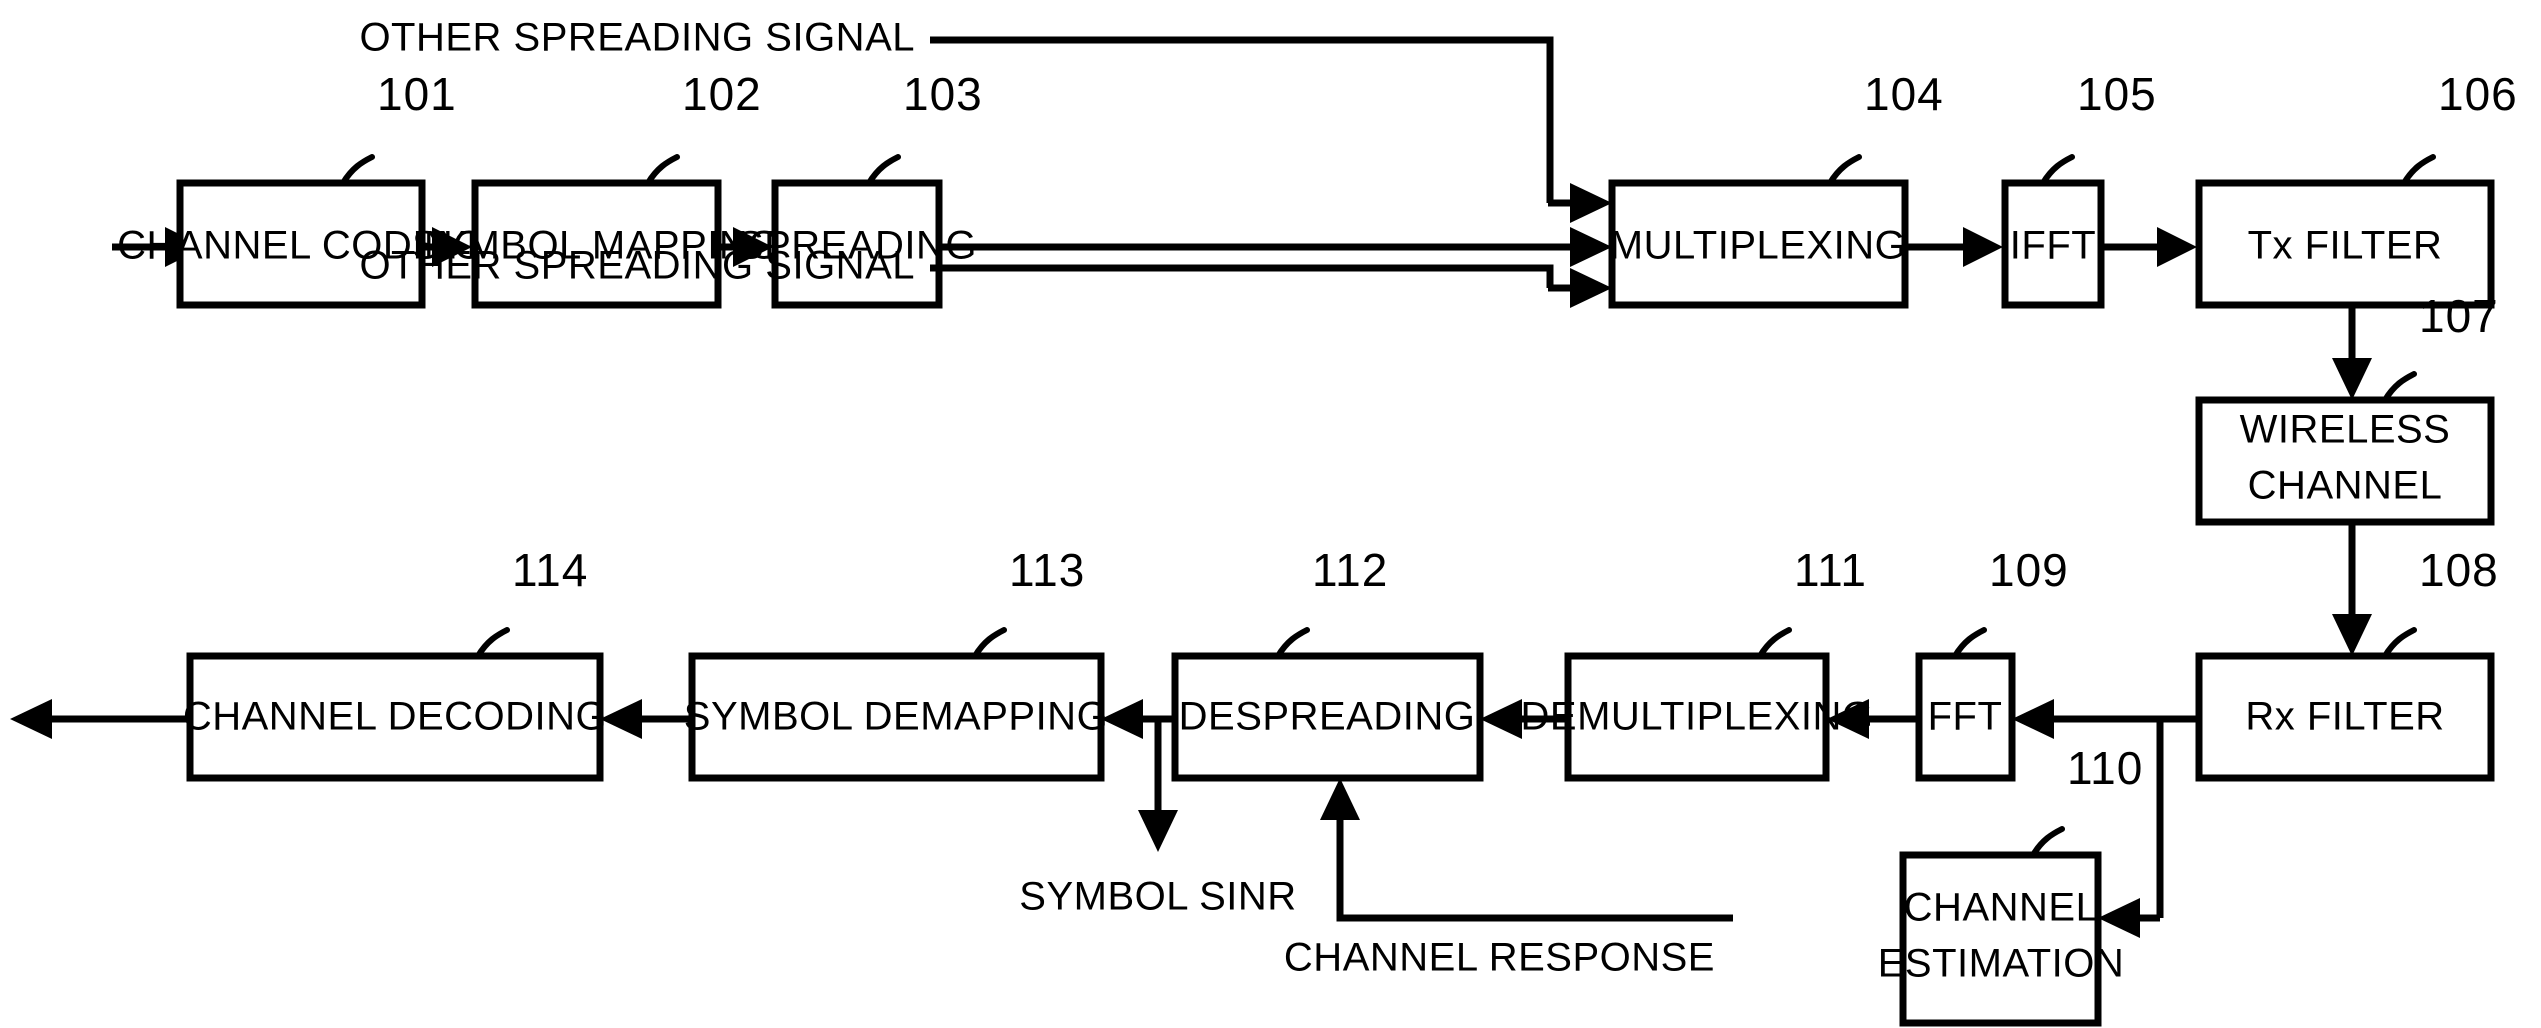 The image size is (2541, 1028). Describe the element at coordinates (1327, 717) in the screenshot. I see `block-despreading-label: DESPREADING` at that location.